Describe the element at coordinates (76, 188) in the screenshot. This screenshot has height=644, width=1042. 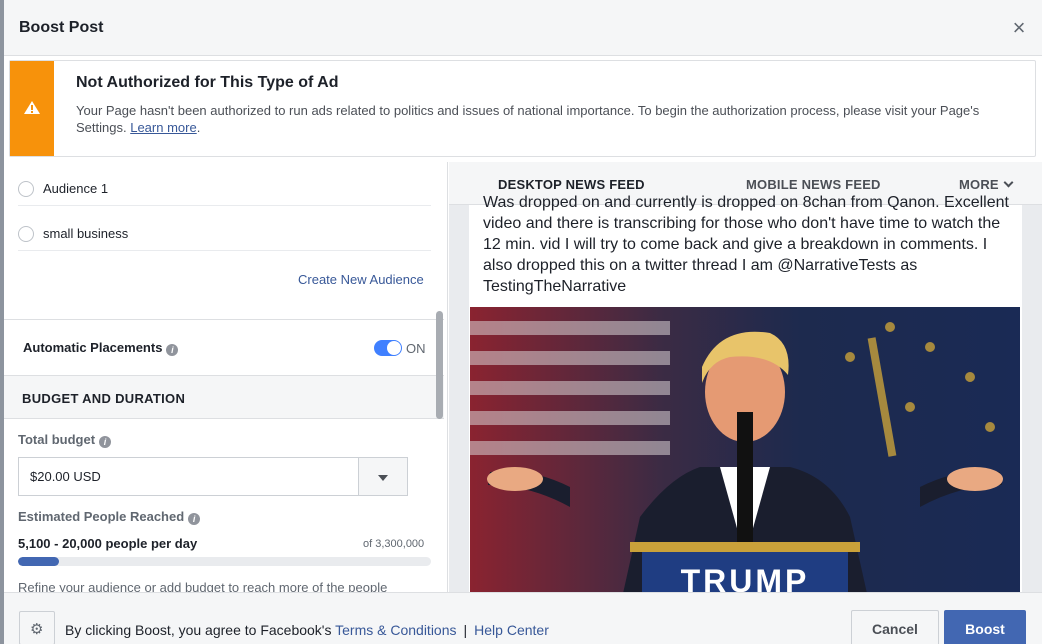
I see `audience-label: Audience 1` at that location.